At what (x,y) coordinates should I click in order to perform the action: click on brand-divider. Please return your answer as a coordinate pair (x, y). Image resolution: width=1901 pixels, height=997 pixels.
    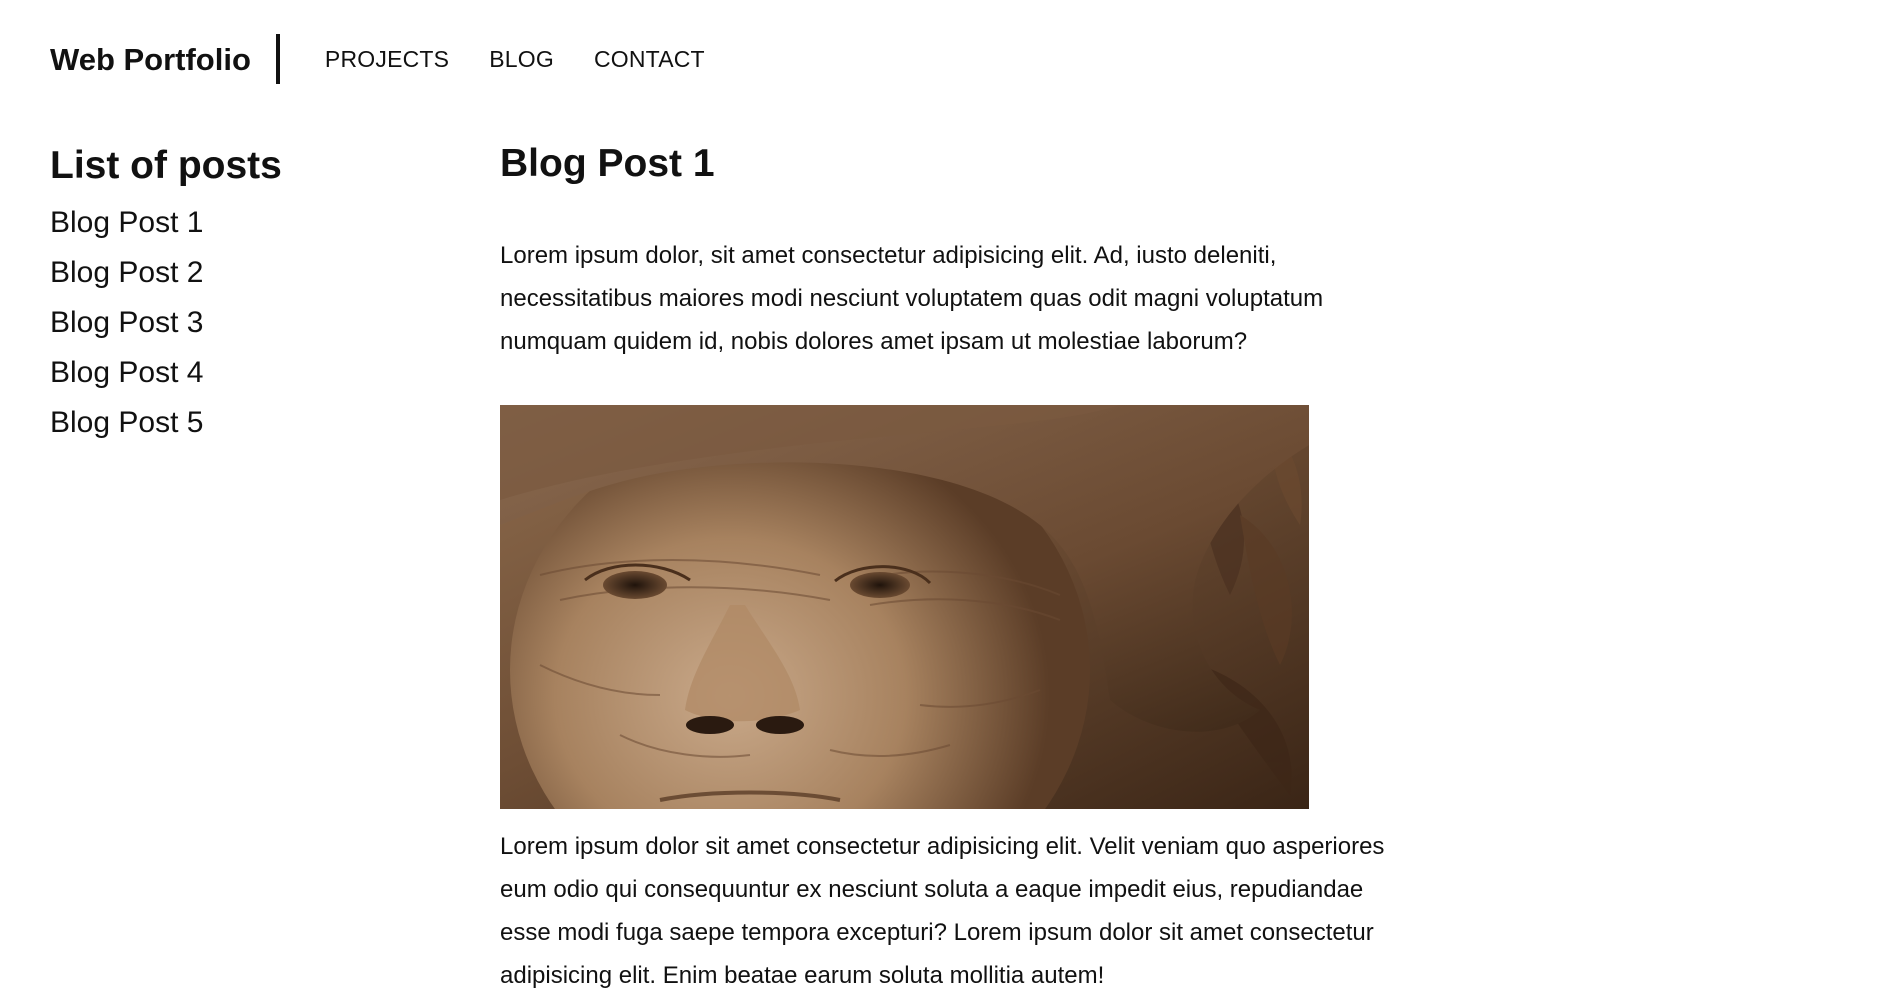
    Looking at the image, I should click on (277, 59).